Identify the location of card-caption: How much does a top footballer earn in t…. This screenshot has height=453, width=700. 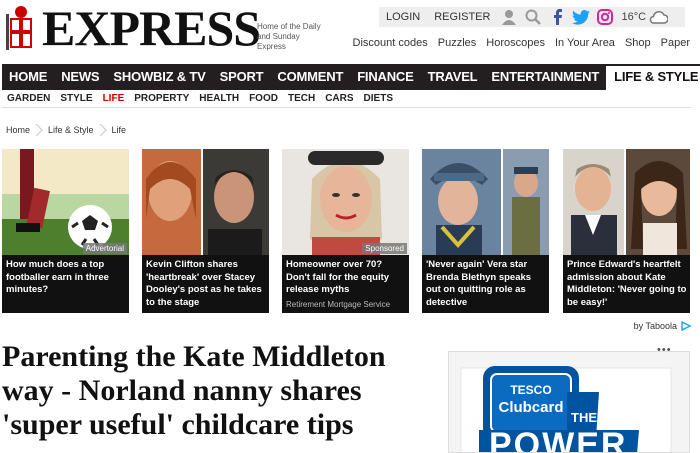
(57, 277).